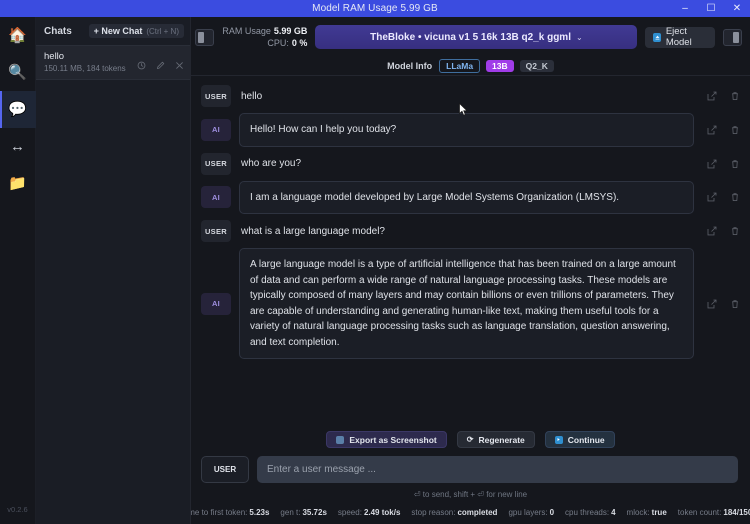 The width and height of the screenshot is (750, 524). What do you see at coordinates (500, 66) in the screenshot?
I see `status-badge: 13B` at bounding box center [500, 66].